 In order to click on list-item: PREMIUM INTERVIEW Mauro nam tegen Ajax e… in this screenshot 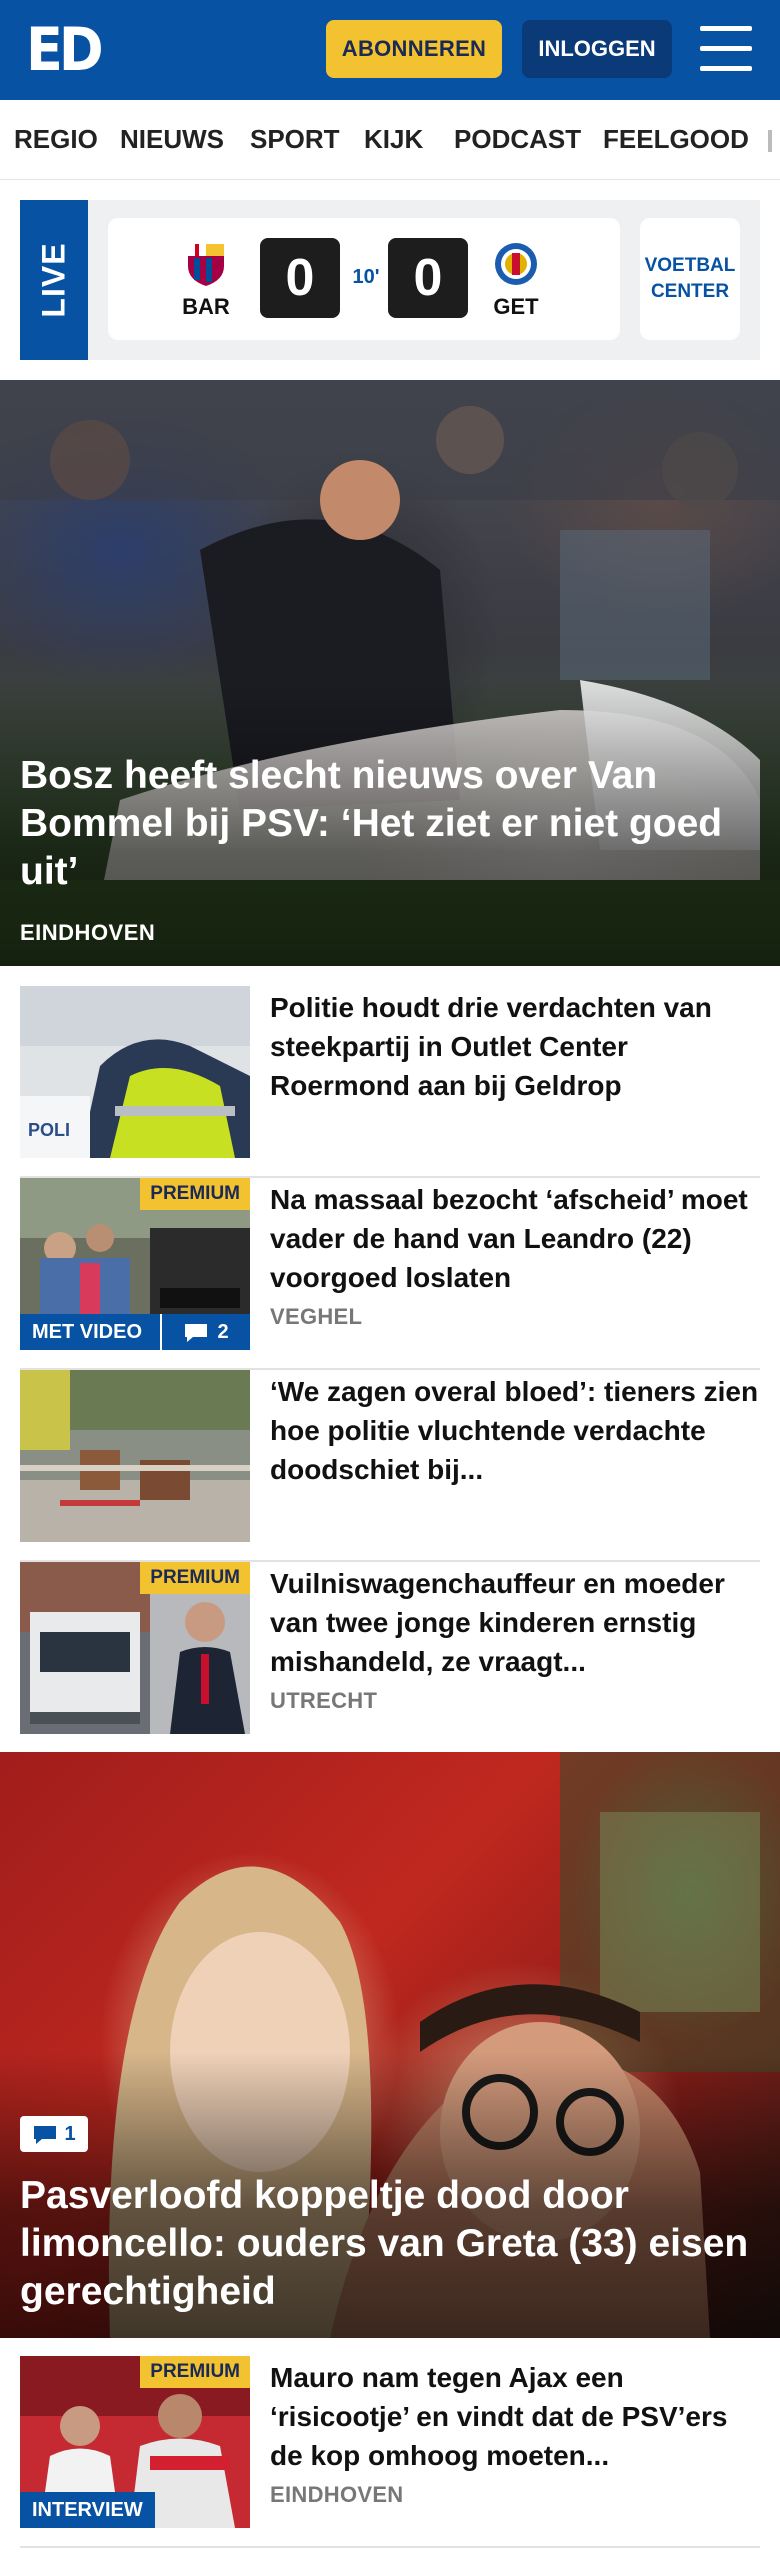, I will do `click(390, 2452)`.